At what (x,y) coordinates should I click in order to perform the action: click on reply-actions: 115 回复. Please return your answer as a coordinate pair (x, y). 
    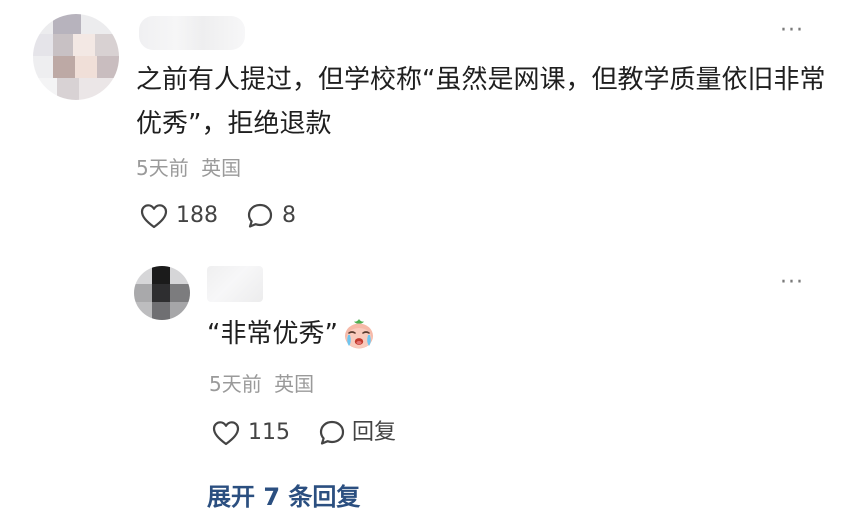
    Looking at the image, I should click on (304, 433).